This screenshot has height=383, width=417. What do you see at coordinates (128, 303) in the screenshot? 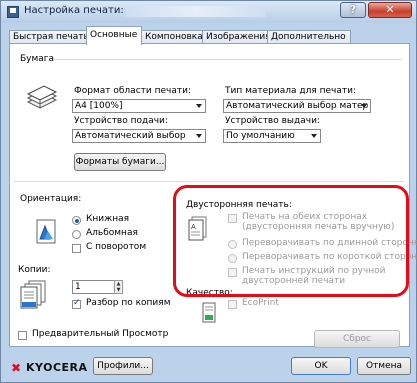
I see `collate-label: Разбор по копиям` at bounding box center [128, 303].